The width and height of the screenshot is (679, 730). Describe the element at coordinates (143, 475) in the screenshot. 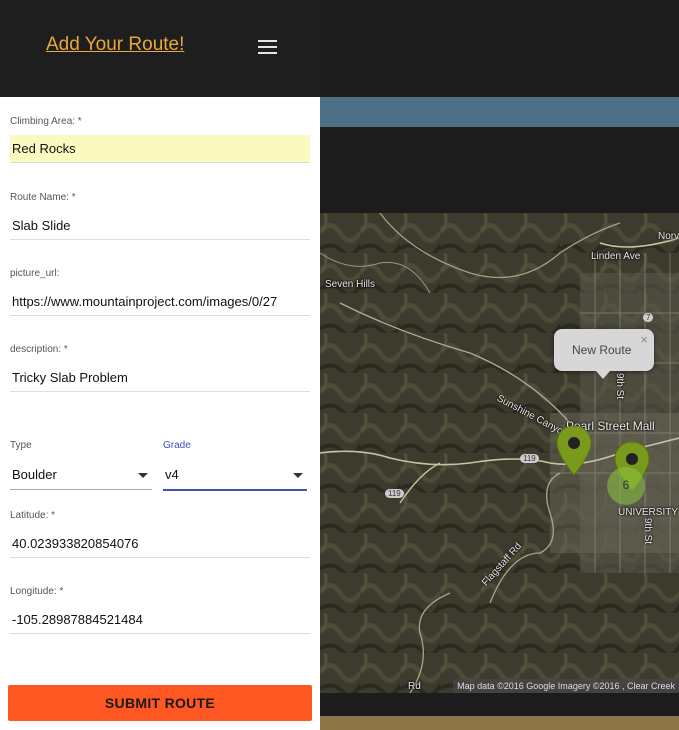

I see `type-chevron-down-icon` at that location.